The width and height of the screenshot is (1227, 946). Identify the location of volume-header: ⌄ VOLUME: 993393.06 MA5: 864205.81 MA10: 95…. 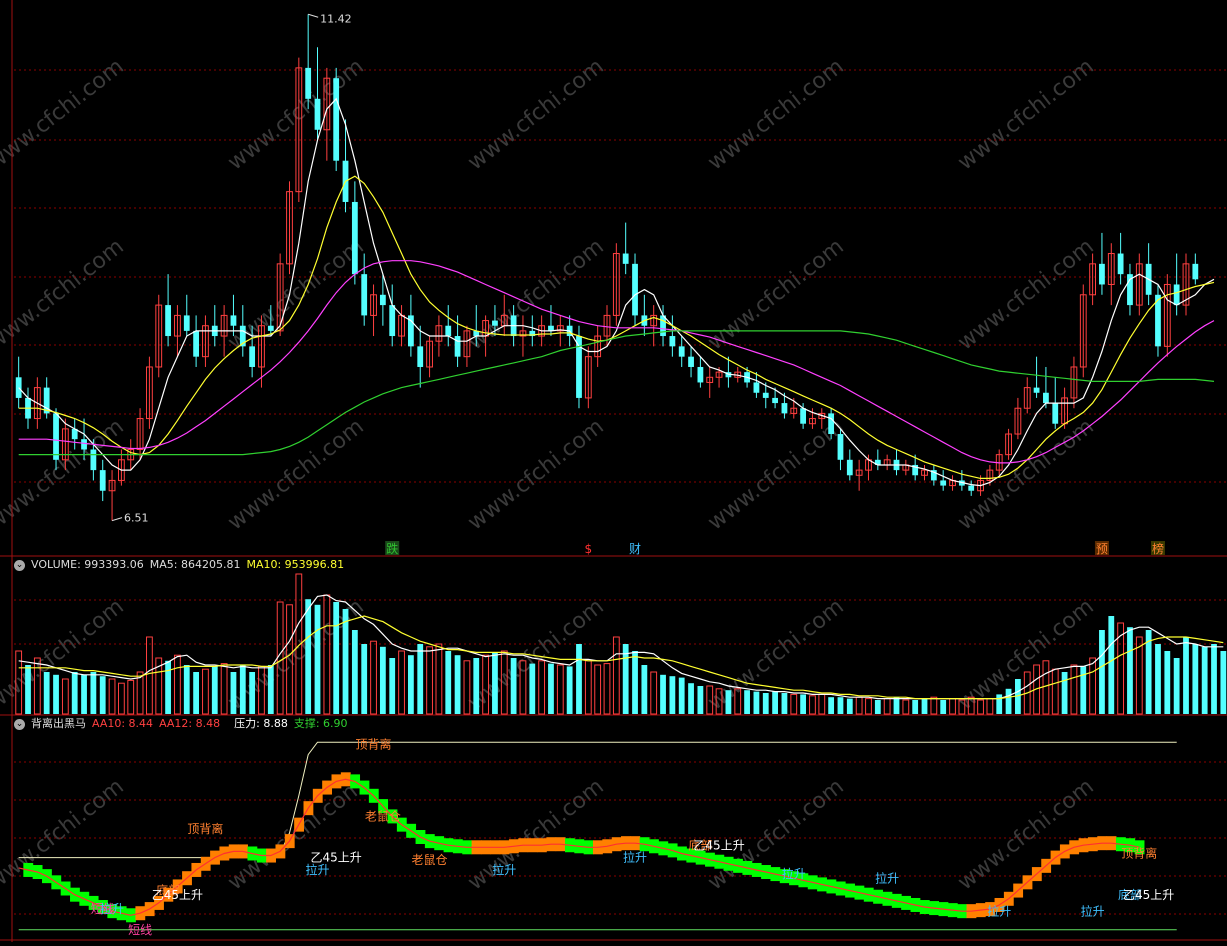
(182, 565).